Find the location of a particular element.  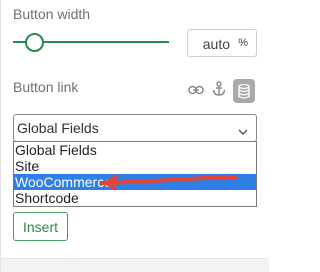

panel-divider is located at coordinates (135, 265).